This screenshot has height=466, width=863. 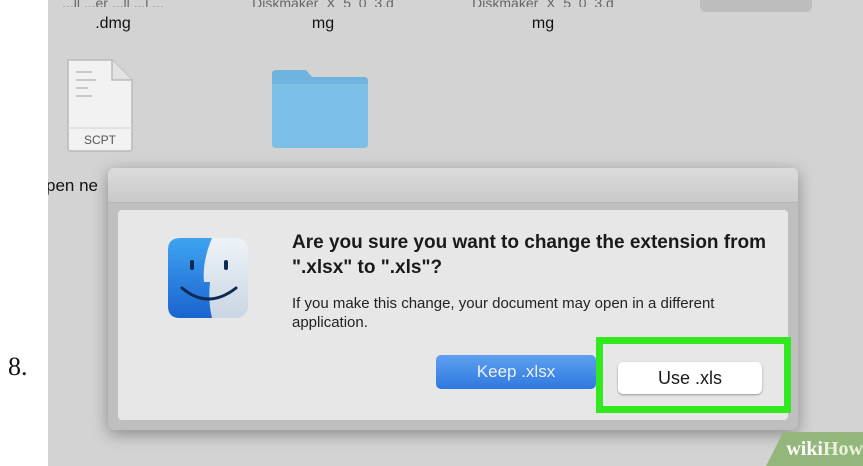 What do you see at coordinates (516, 372) in the screenshot?
I see `keep-xlsx-button: Keep .xlsx` at bounding box center [516, 372].